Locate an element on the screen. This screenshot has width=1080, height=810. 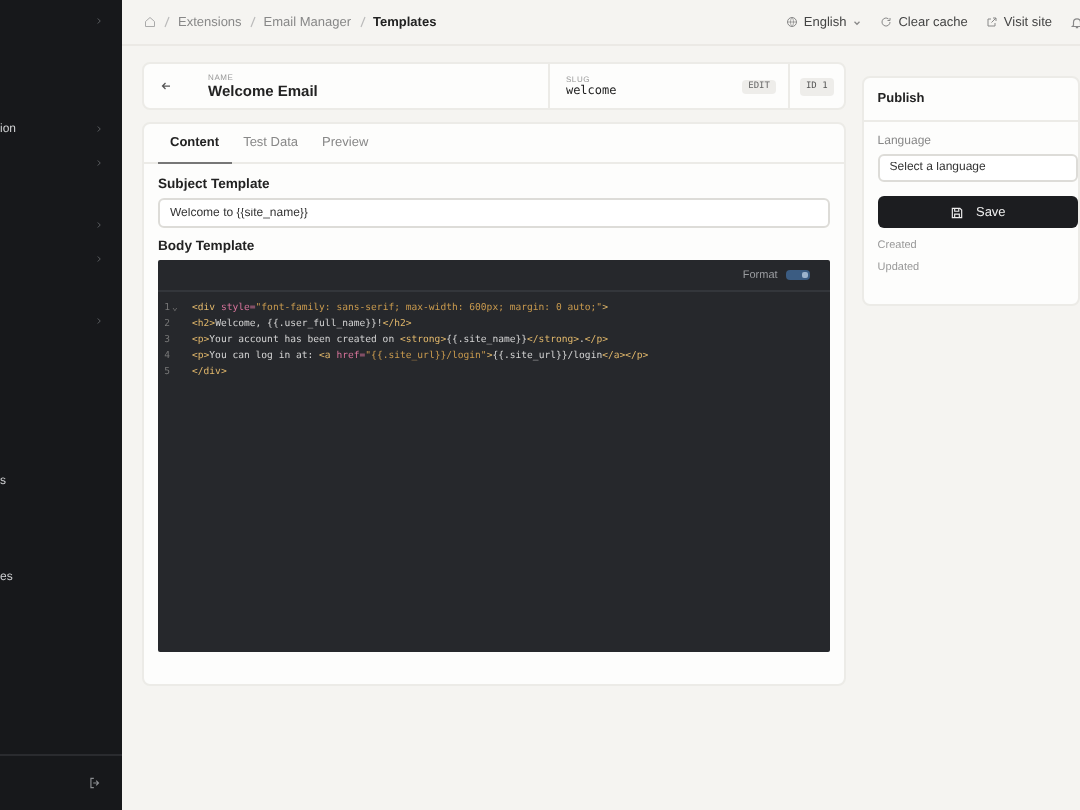
arrow-left-icon is located at coordinates (166, 86).